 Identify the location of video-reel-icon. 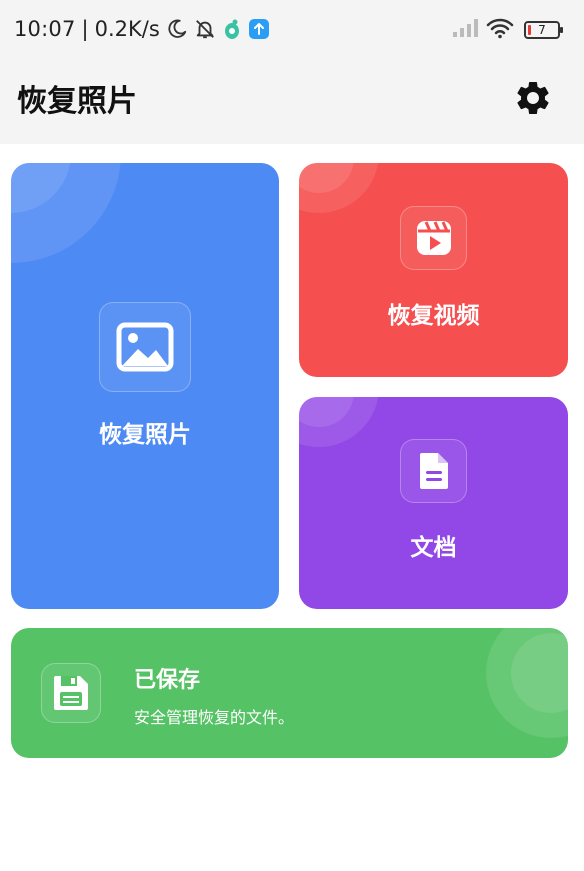
(433, 238).